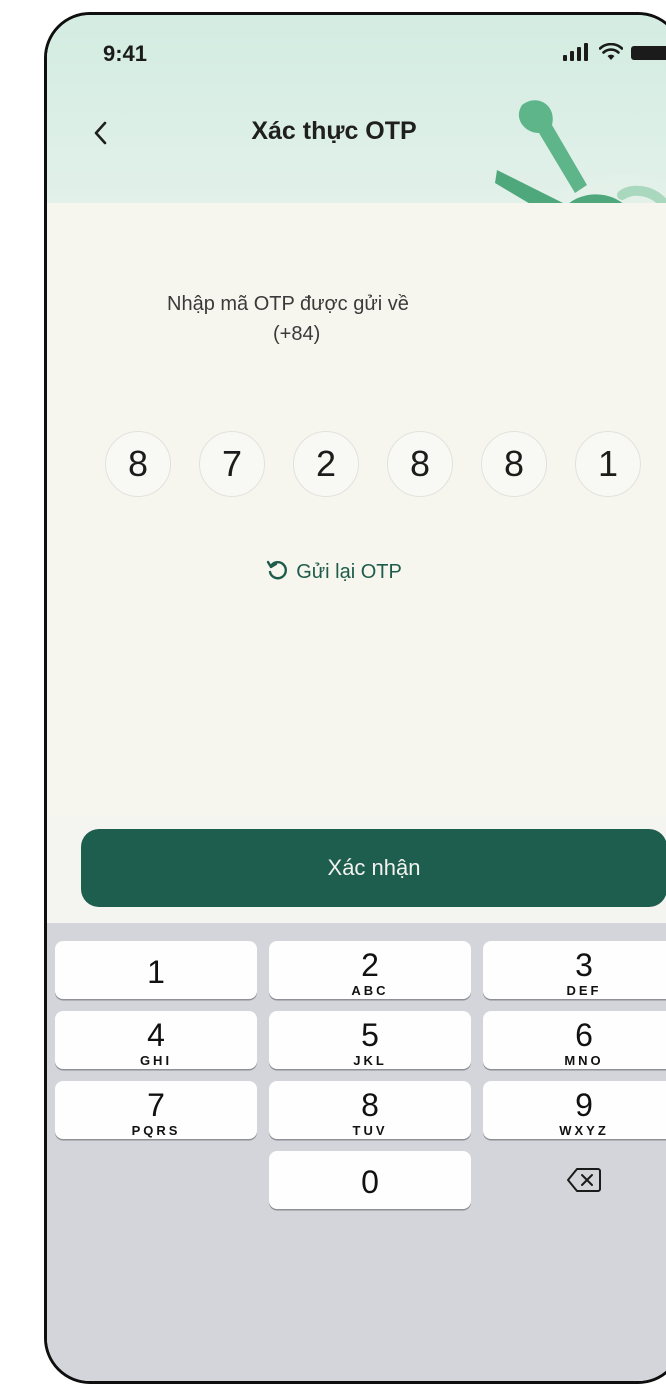 The height and width of the screenshot is (1392, 666). I want to click on key-1: 1, so click(156, 970).